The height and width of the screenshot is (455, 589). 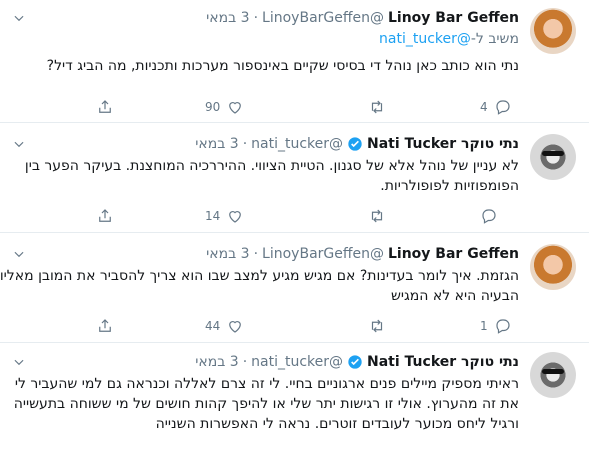 What do you see at coordinates (224, 216) in the screenshot?
I see `like-button: 14` at bounding box center [224, 216].